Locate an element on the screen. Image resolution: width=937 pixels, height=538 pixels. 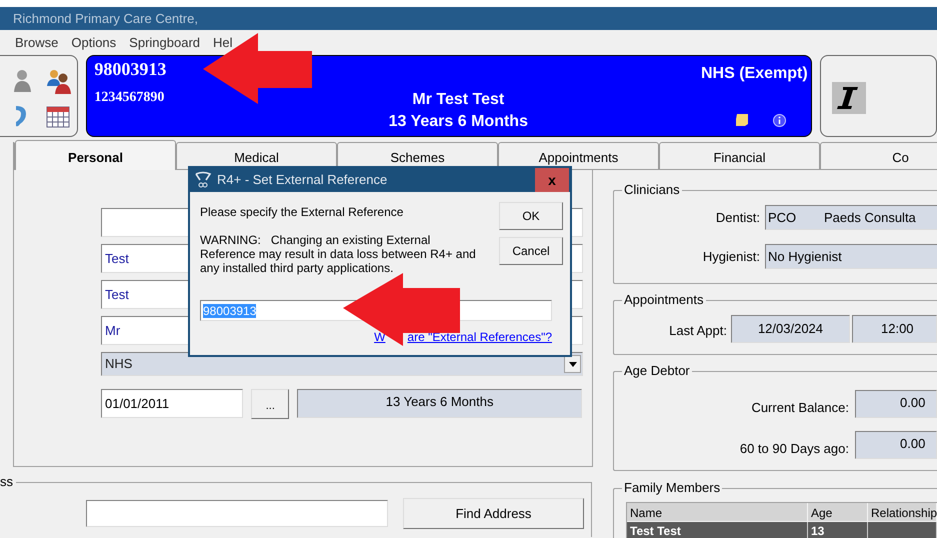
table-cell: Test Test is located at coordinates (717, 530).